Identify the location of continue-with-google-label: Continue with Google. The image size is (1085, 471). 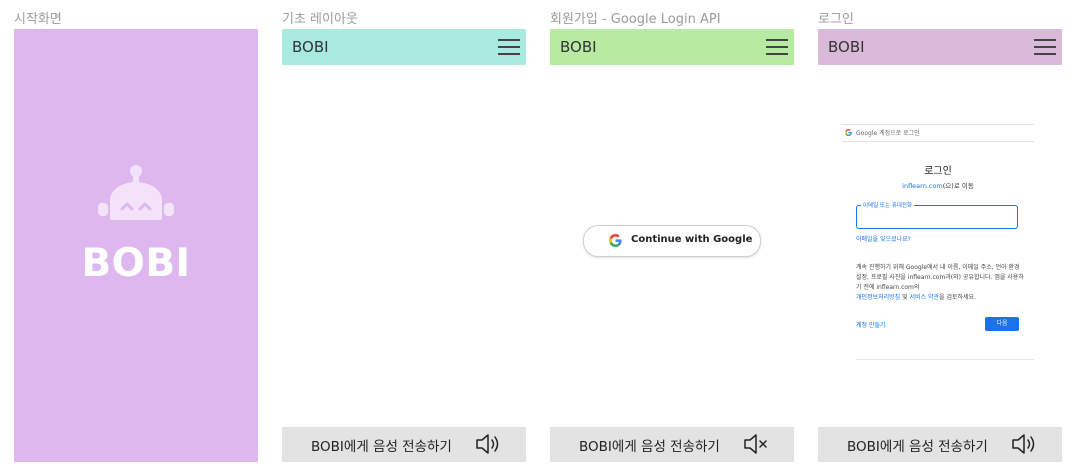
(692, 239).